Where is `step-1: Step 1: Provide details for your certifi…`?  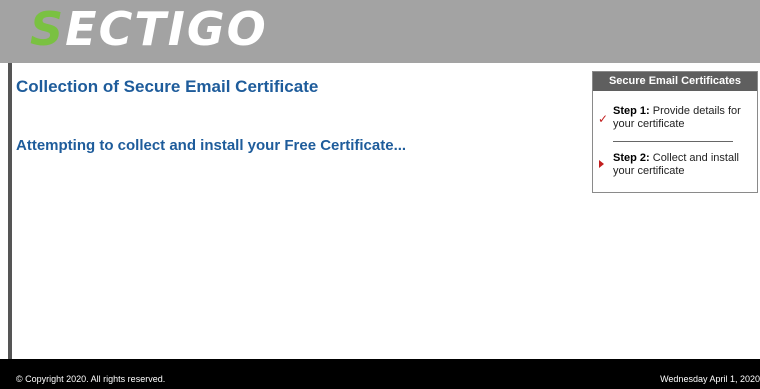 step-1: Step 1: Provide details for your certifi… is located at coordinates (683, 118).